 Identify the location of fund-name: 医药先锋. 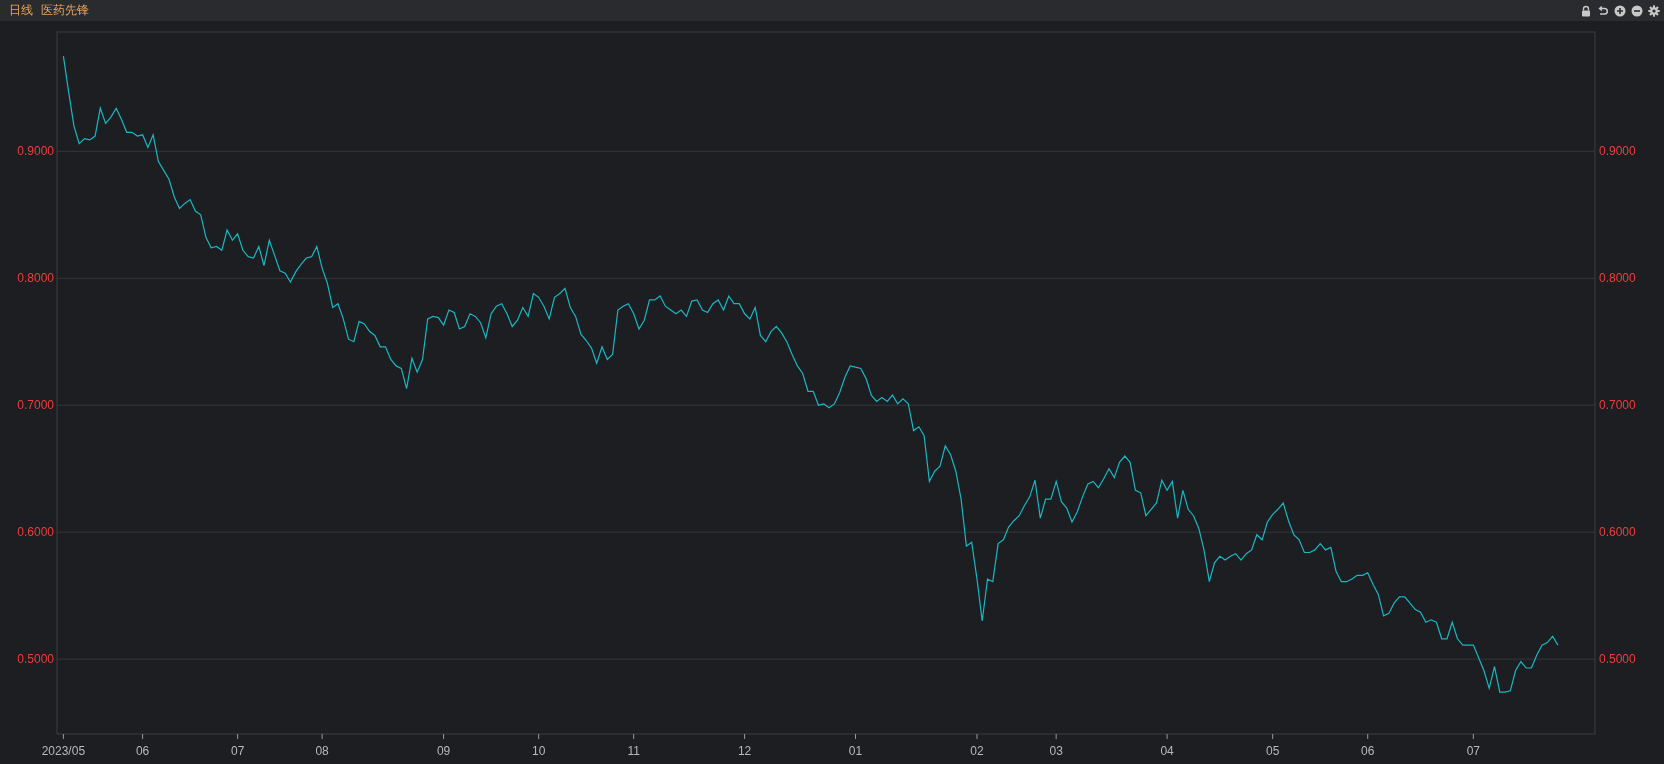
(65, 10).